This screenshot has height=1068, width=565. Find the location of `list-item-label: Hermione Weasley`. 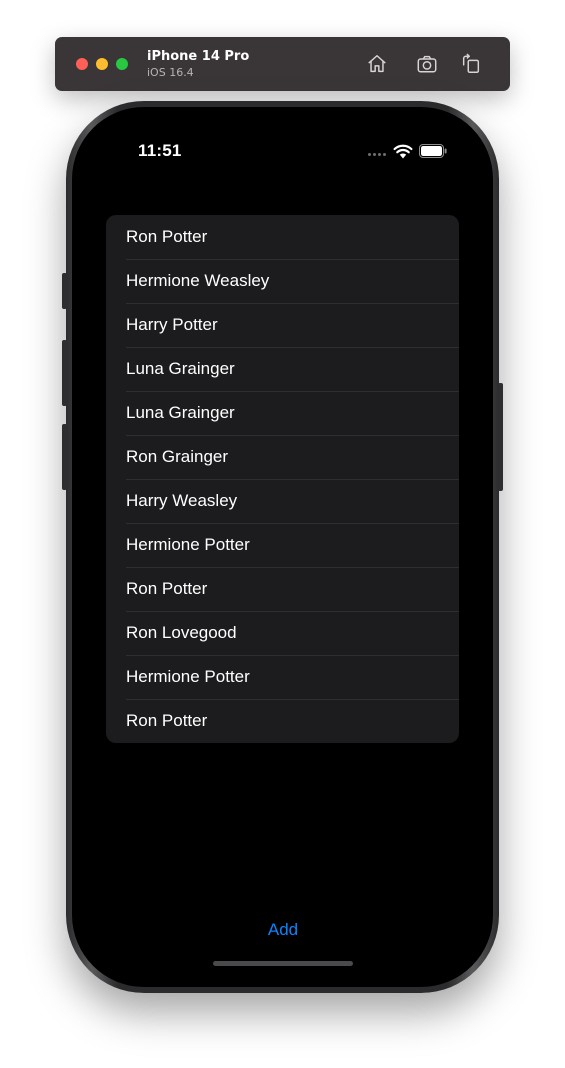

list-item-label: Hermione Weasley is located at coordinates (198, 280).